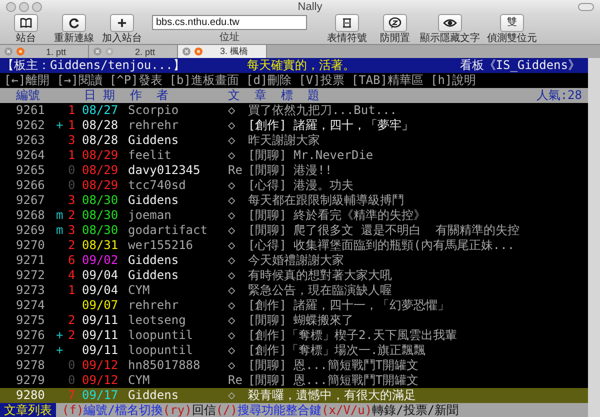 Image resolution: width=600 pixels, height=417 pixels. What do you see at coordinates (30, 380) in the screenshot?
I see `post-number: 9279` at bounding box center [30, 380].